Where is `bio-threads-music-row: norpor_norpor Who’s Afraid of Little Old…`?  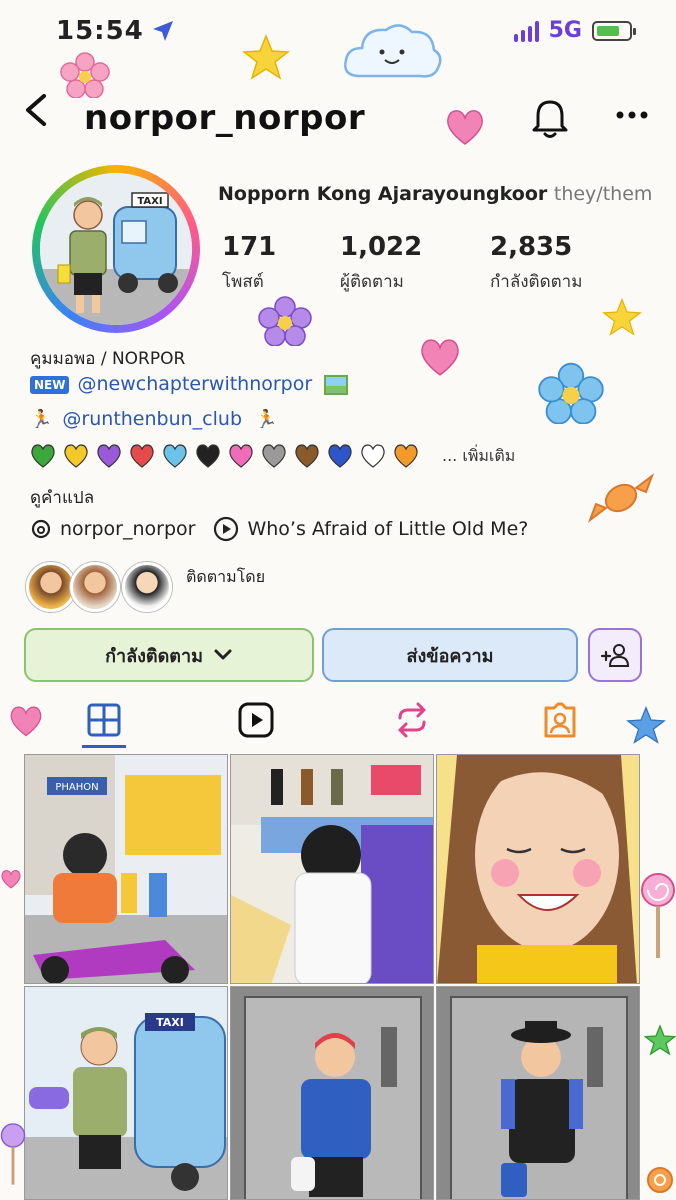
bio-threads-music-row: norpor_norpor Who’s Afraid of Little Old… is located at coordinates (279, 529).